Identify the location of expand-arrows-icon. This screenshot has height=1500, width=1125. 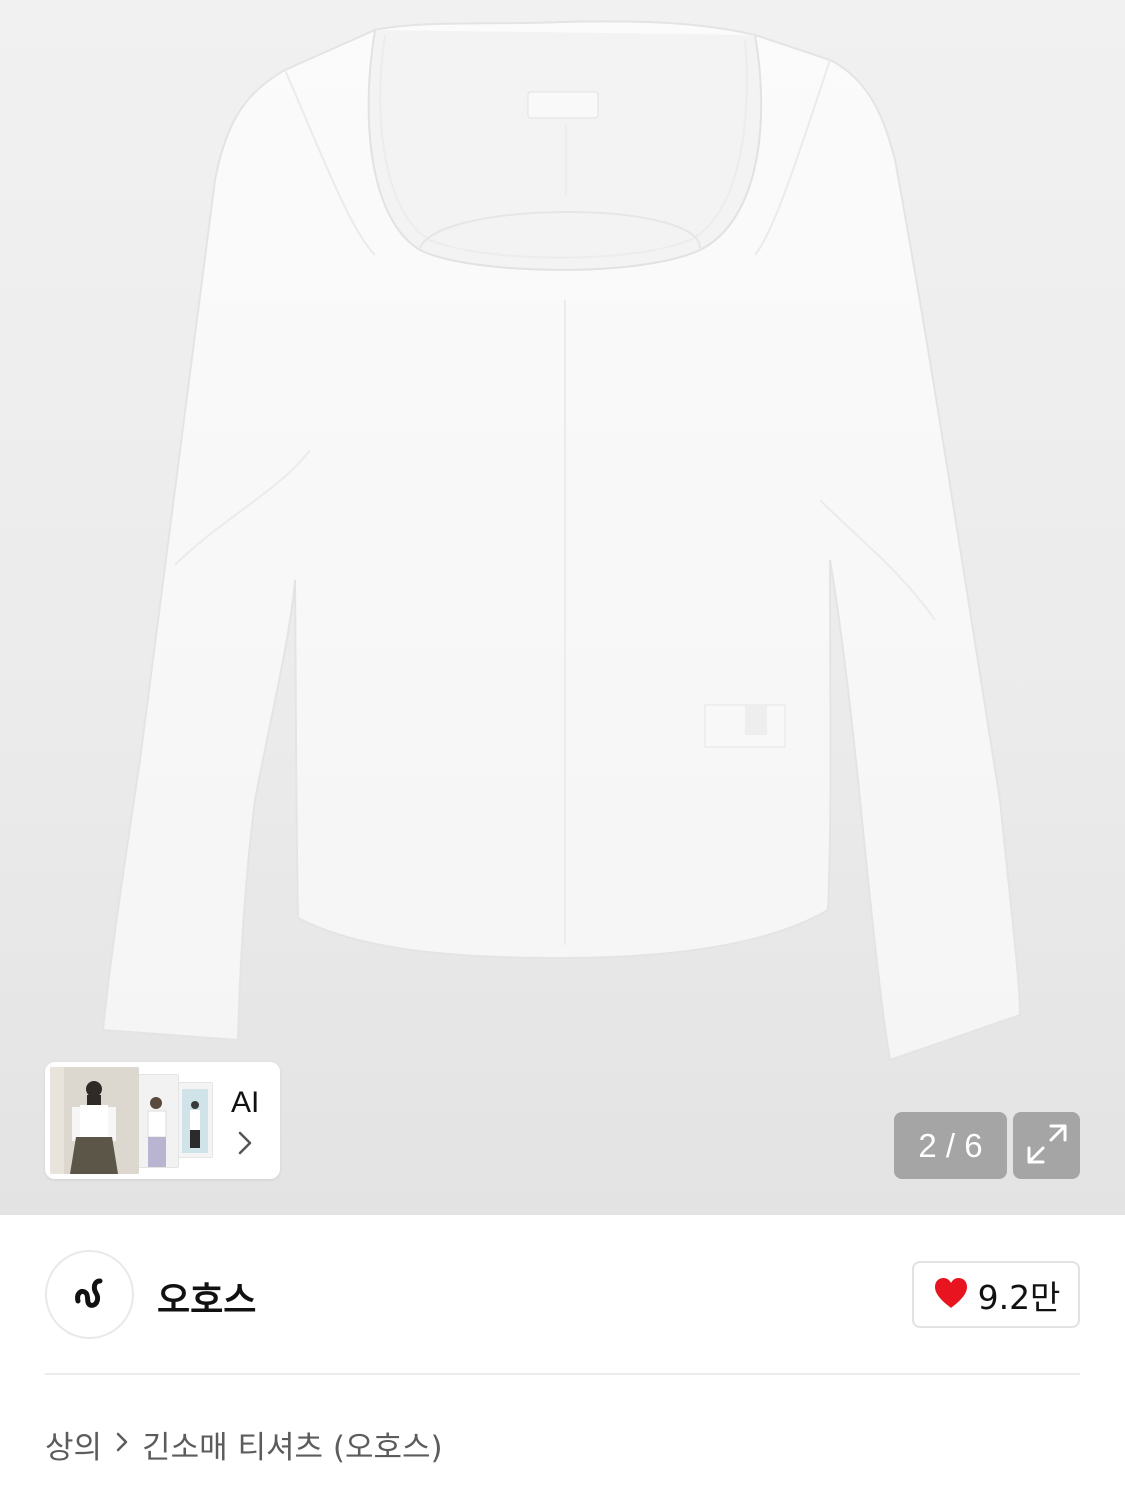
(1047, 1146).